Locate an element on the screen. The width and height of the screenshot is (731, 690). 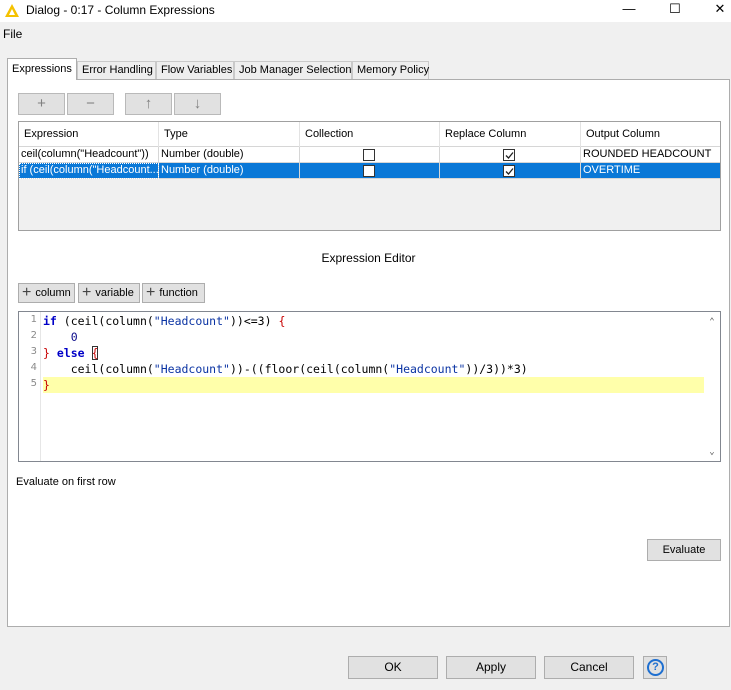
line-number: 3 is located at coordinates (33, 351).